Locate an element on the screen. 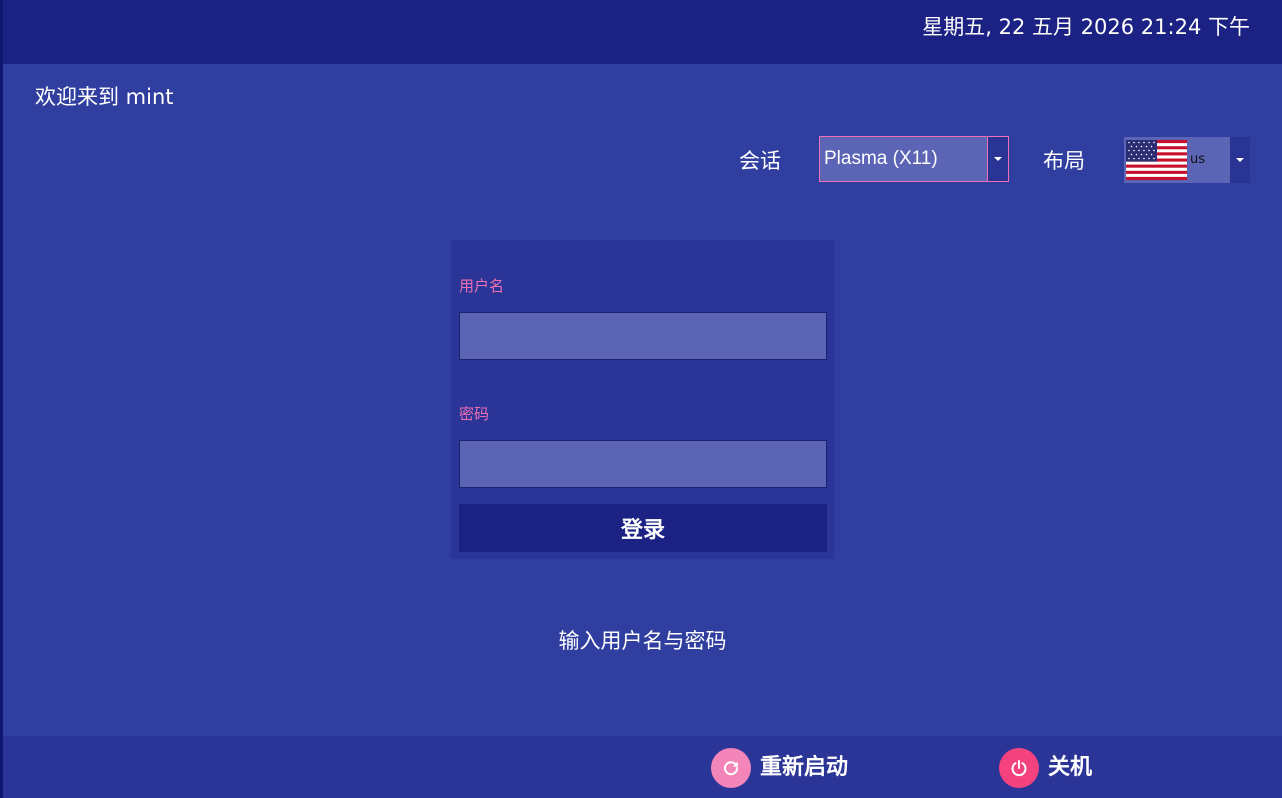 This screenshot has width=1282, height=798. login-panel: 用户名 密码 登录 is located at coordinates (642, 399).